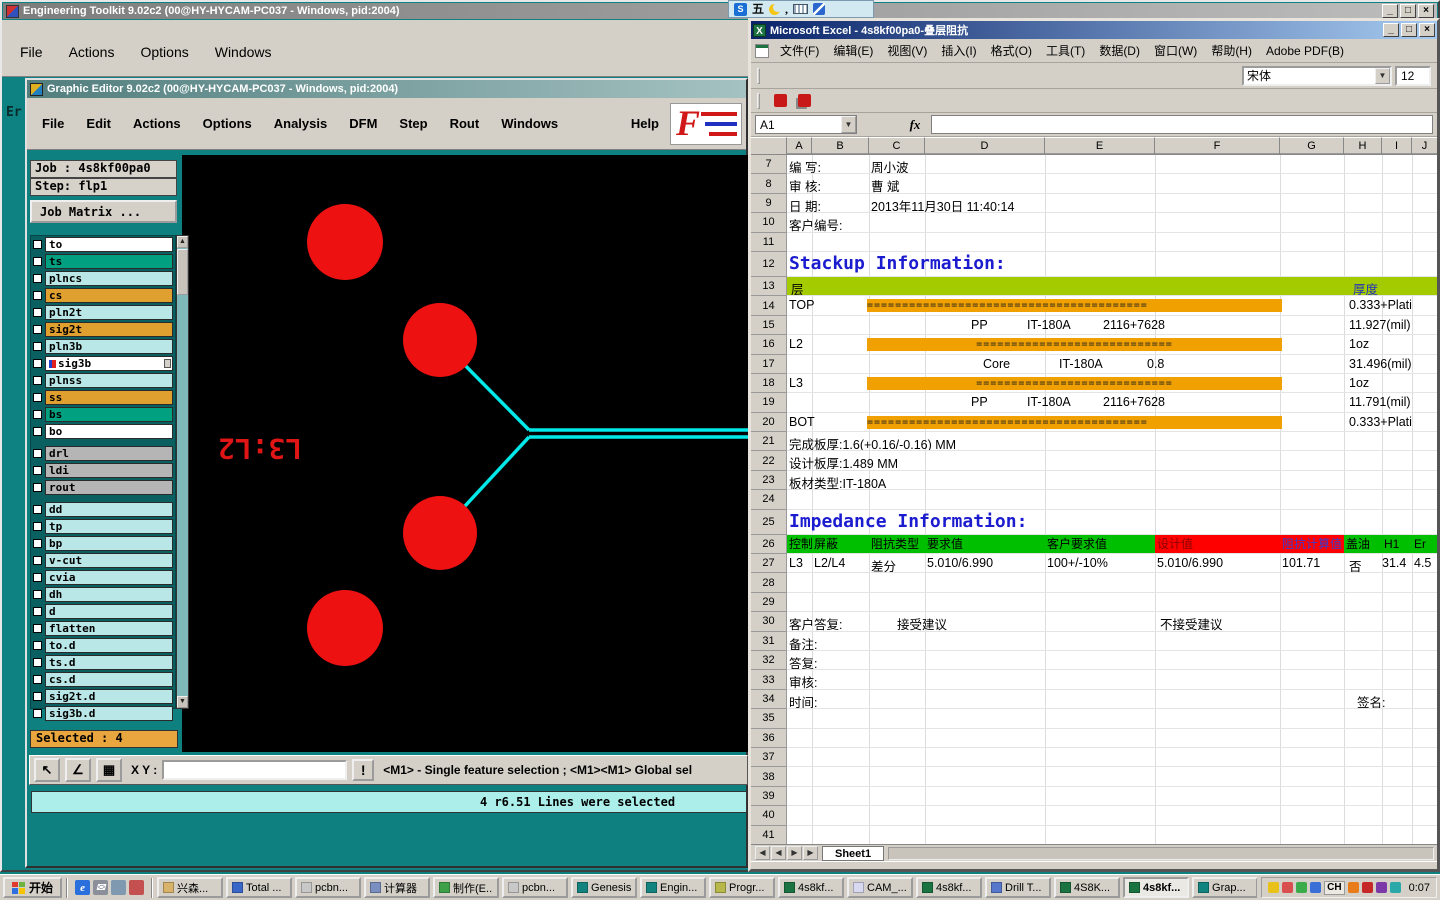 Image resolution: width=1440 pixels, height=900 pixels. What do you see at coordinates (103, 312) in the screenshot?
I see `layer-row-pln2t: pln2t` at bounding box center [103, 312].